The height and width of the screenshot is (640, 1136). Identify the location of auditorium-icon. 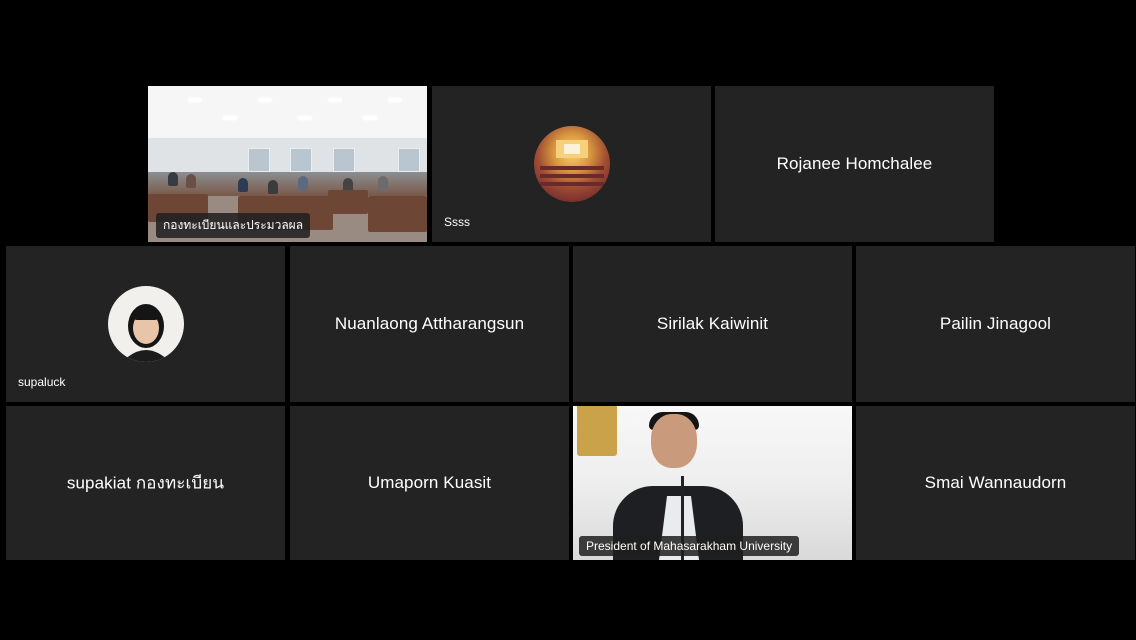
(571, 163).